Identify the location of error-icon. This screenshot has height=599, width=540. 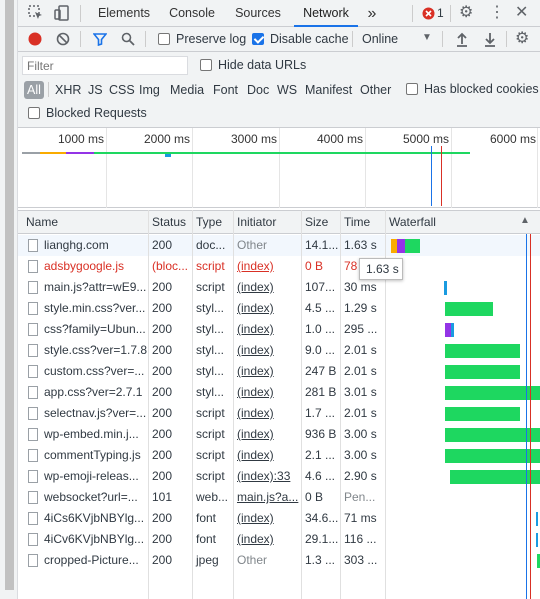
(428, 13).